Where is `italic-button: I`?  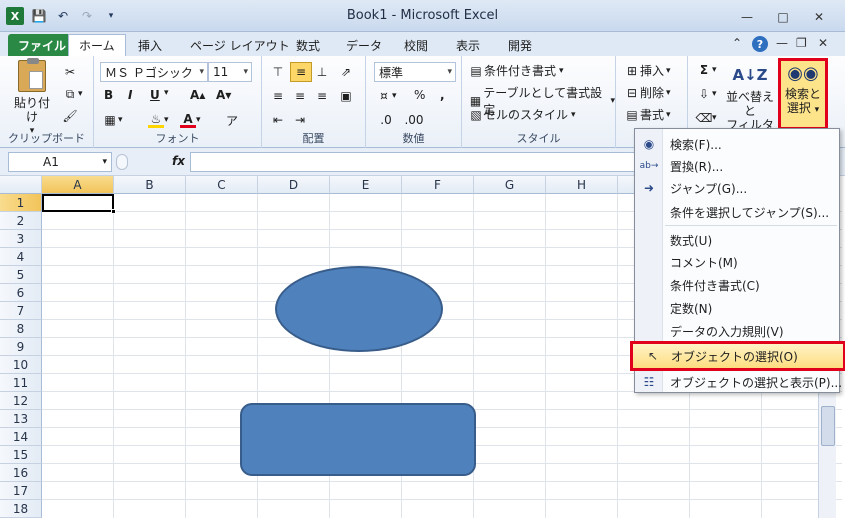
italic-button: I is located at coordinates (130, 95).